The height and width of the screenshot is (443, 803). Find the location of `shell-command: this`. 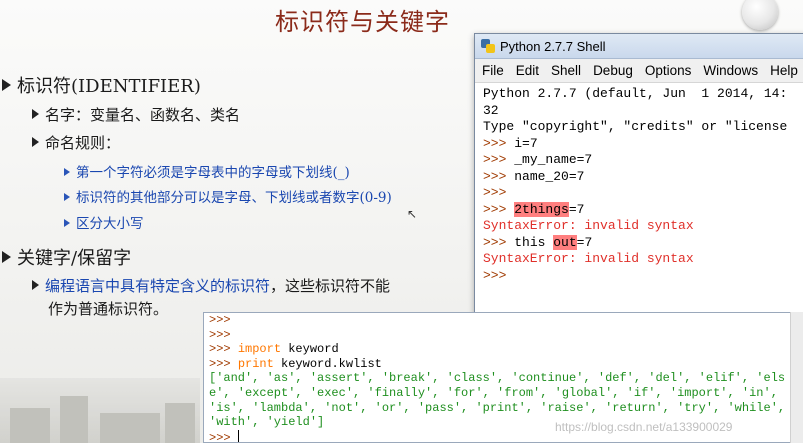

shell-command: this is located at coordinates (534, 242).